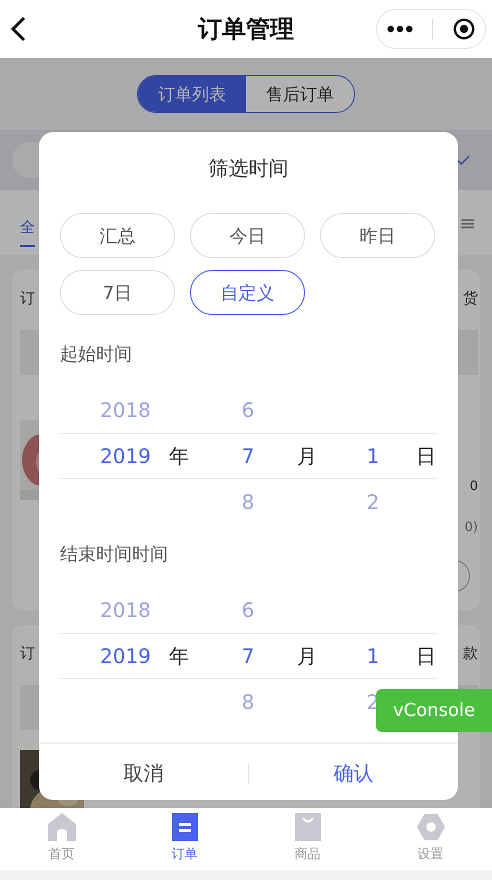 This screenshot has height=880, width=492. What do you see at coordinates (114, 555) in the screenshot?
I see `picker-label: 结束时间时间` at bounding box center [114, 555].